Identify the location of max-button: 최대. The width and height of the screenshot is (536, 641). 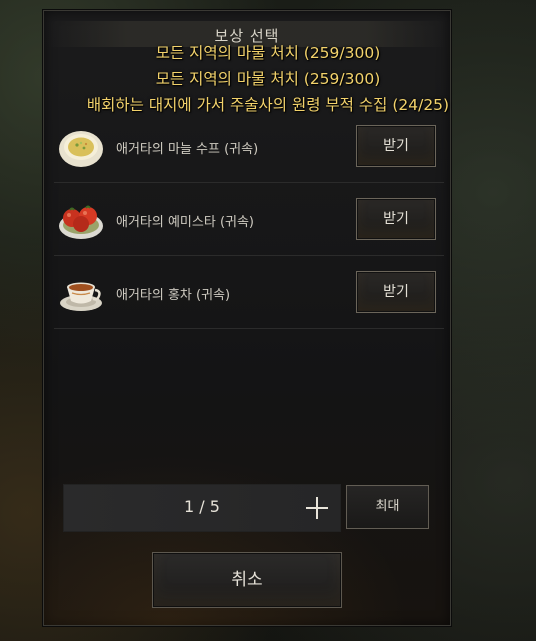
(387, 507).